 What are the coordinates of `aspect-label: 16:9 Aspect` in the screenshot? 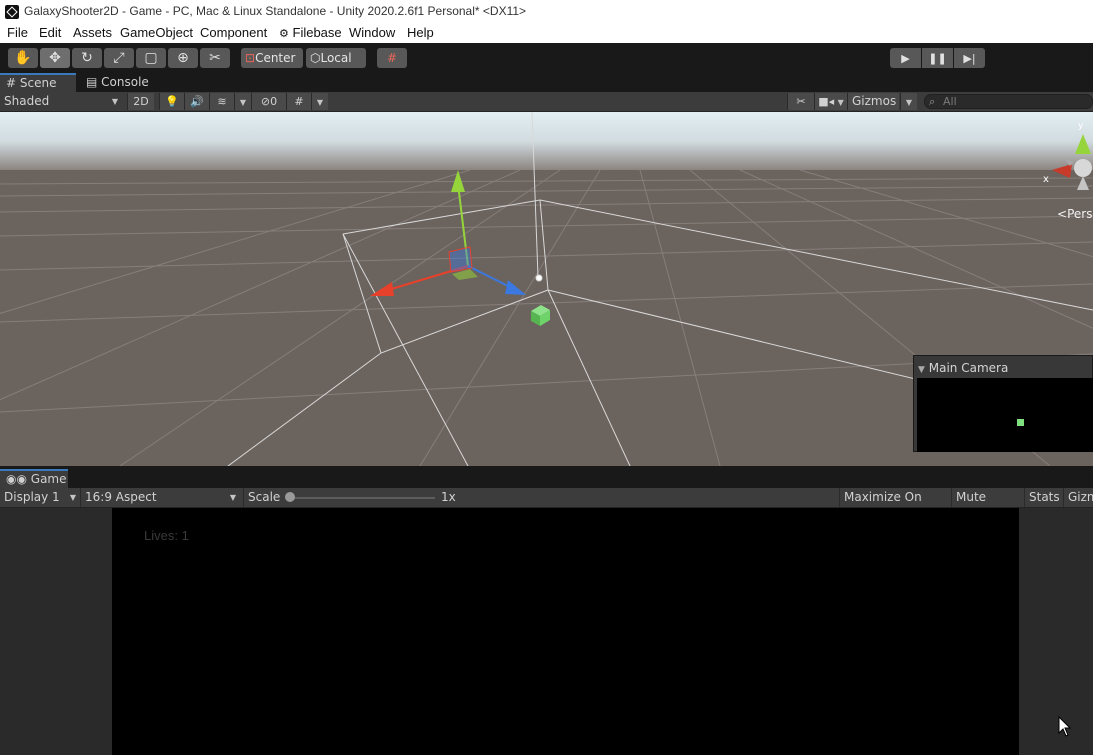 It's located at (121, 497).